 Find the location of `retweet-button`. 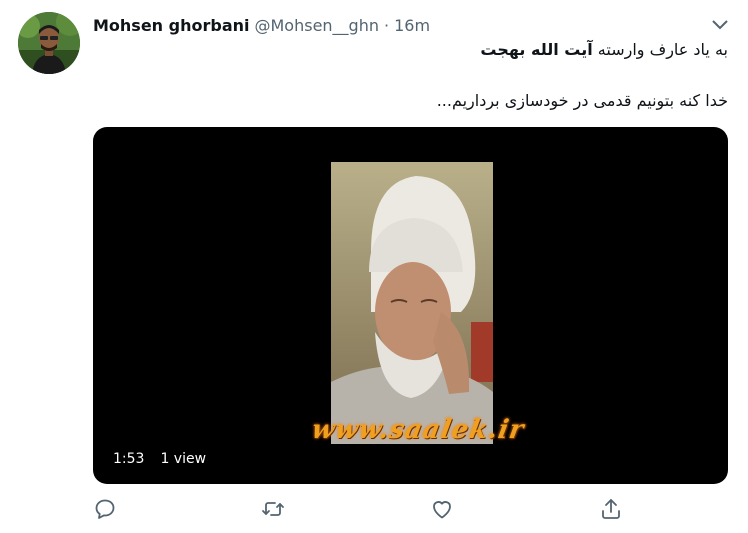

retweet-button is located at coordinates (274, 510).